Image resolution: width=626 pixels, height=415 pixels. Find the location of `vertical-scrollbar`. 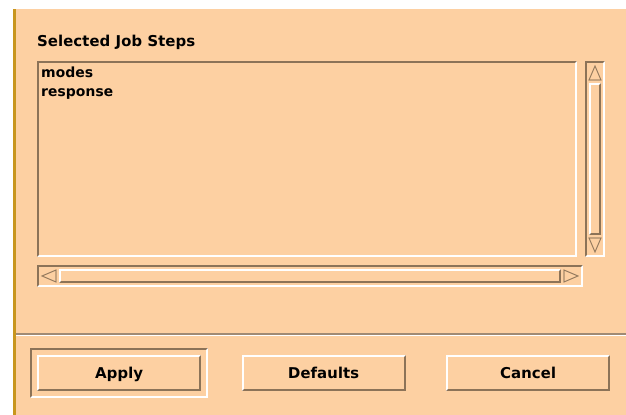

vertical-scrollbar is located at coordinates (595, 159).